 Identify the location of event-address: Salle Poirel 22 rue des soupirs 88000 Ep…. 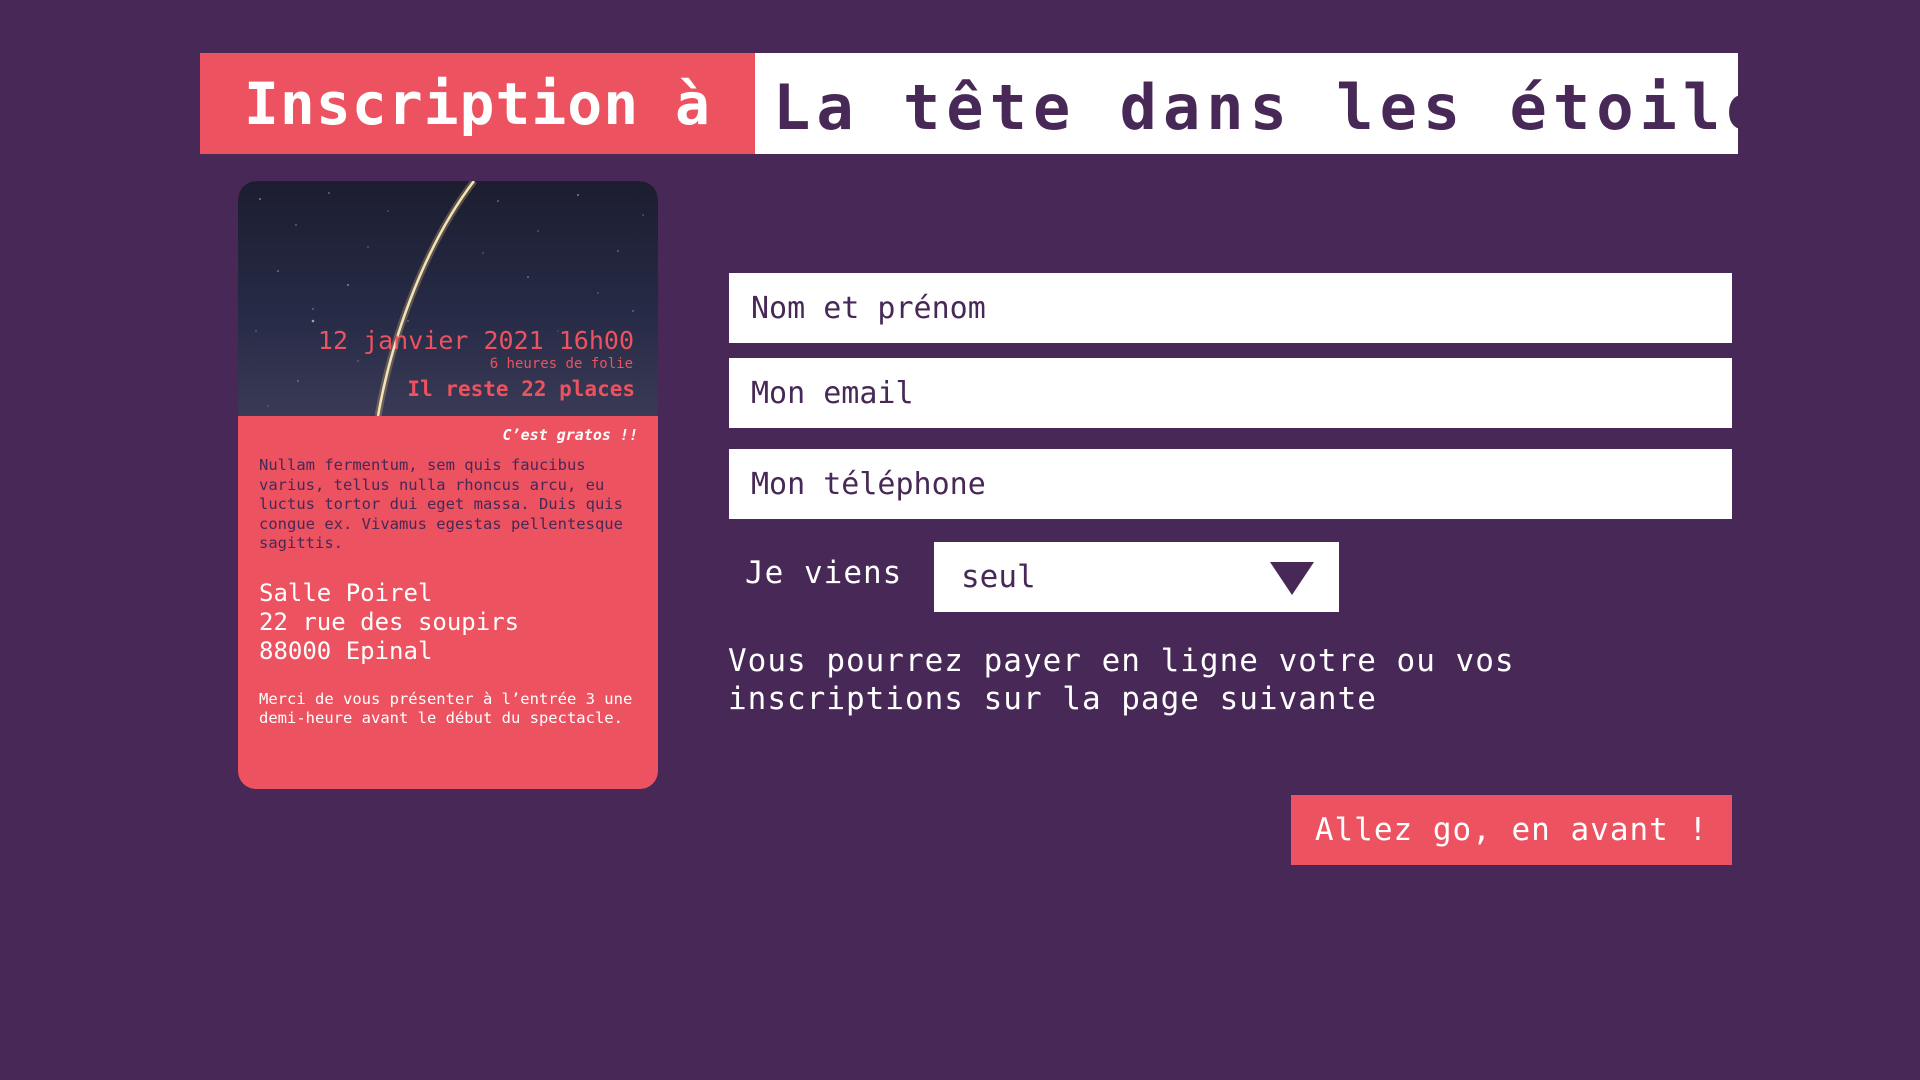
(447, 622).